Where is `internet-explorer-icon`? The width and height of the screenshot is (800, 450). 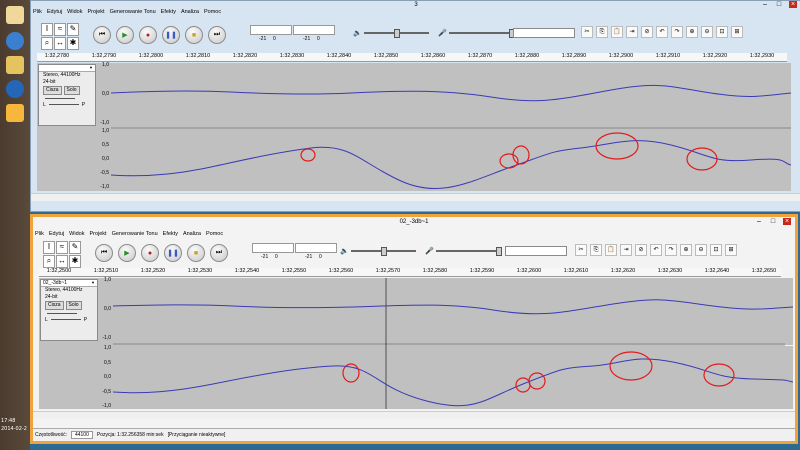 internet-explorer-icon is located at coordinates (15, 41).